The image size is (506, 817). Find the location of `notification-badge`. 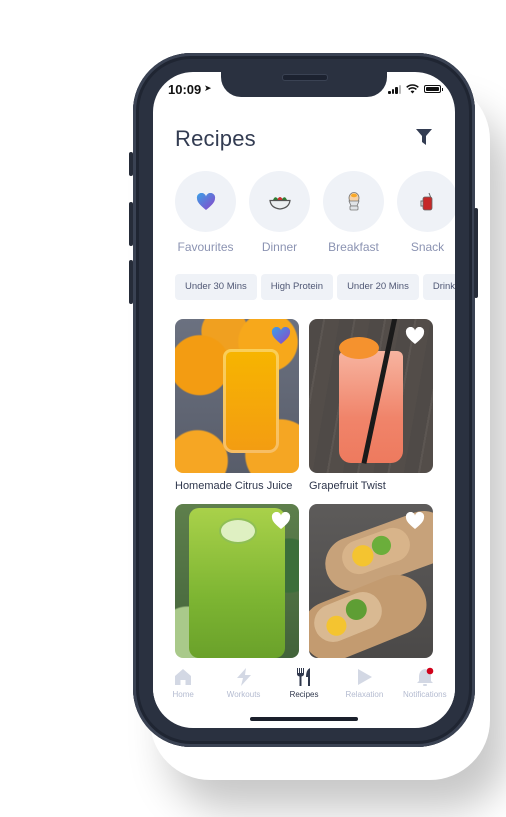

notification-badge is located at coordinates (430, 671).